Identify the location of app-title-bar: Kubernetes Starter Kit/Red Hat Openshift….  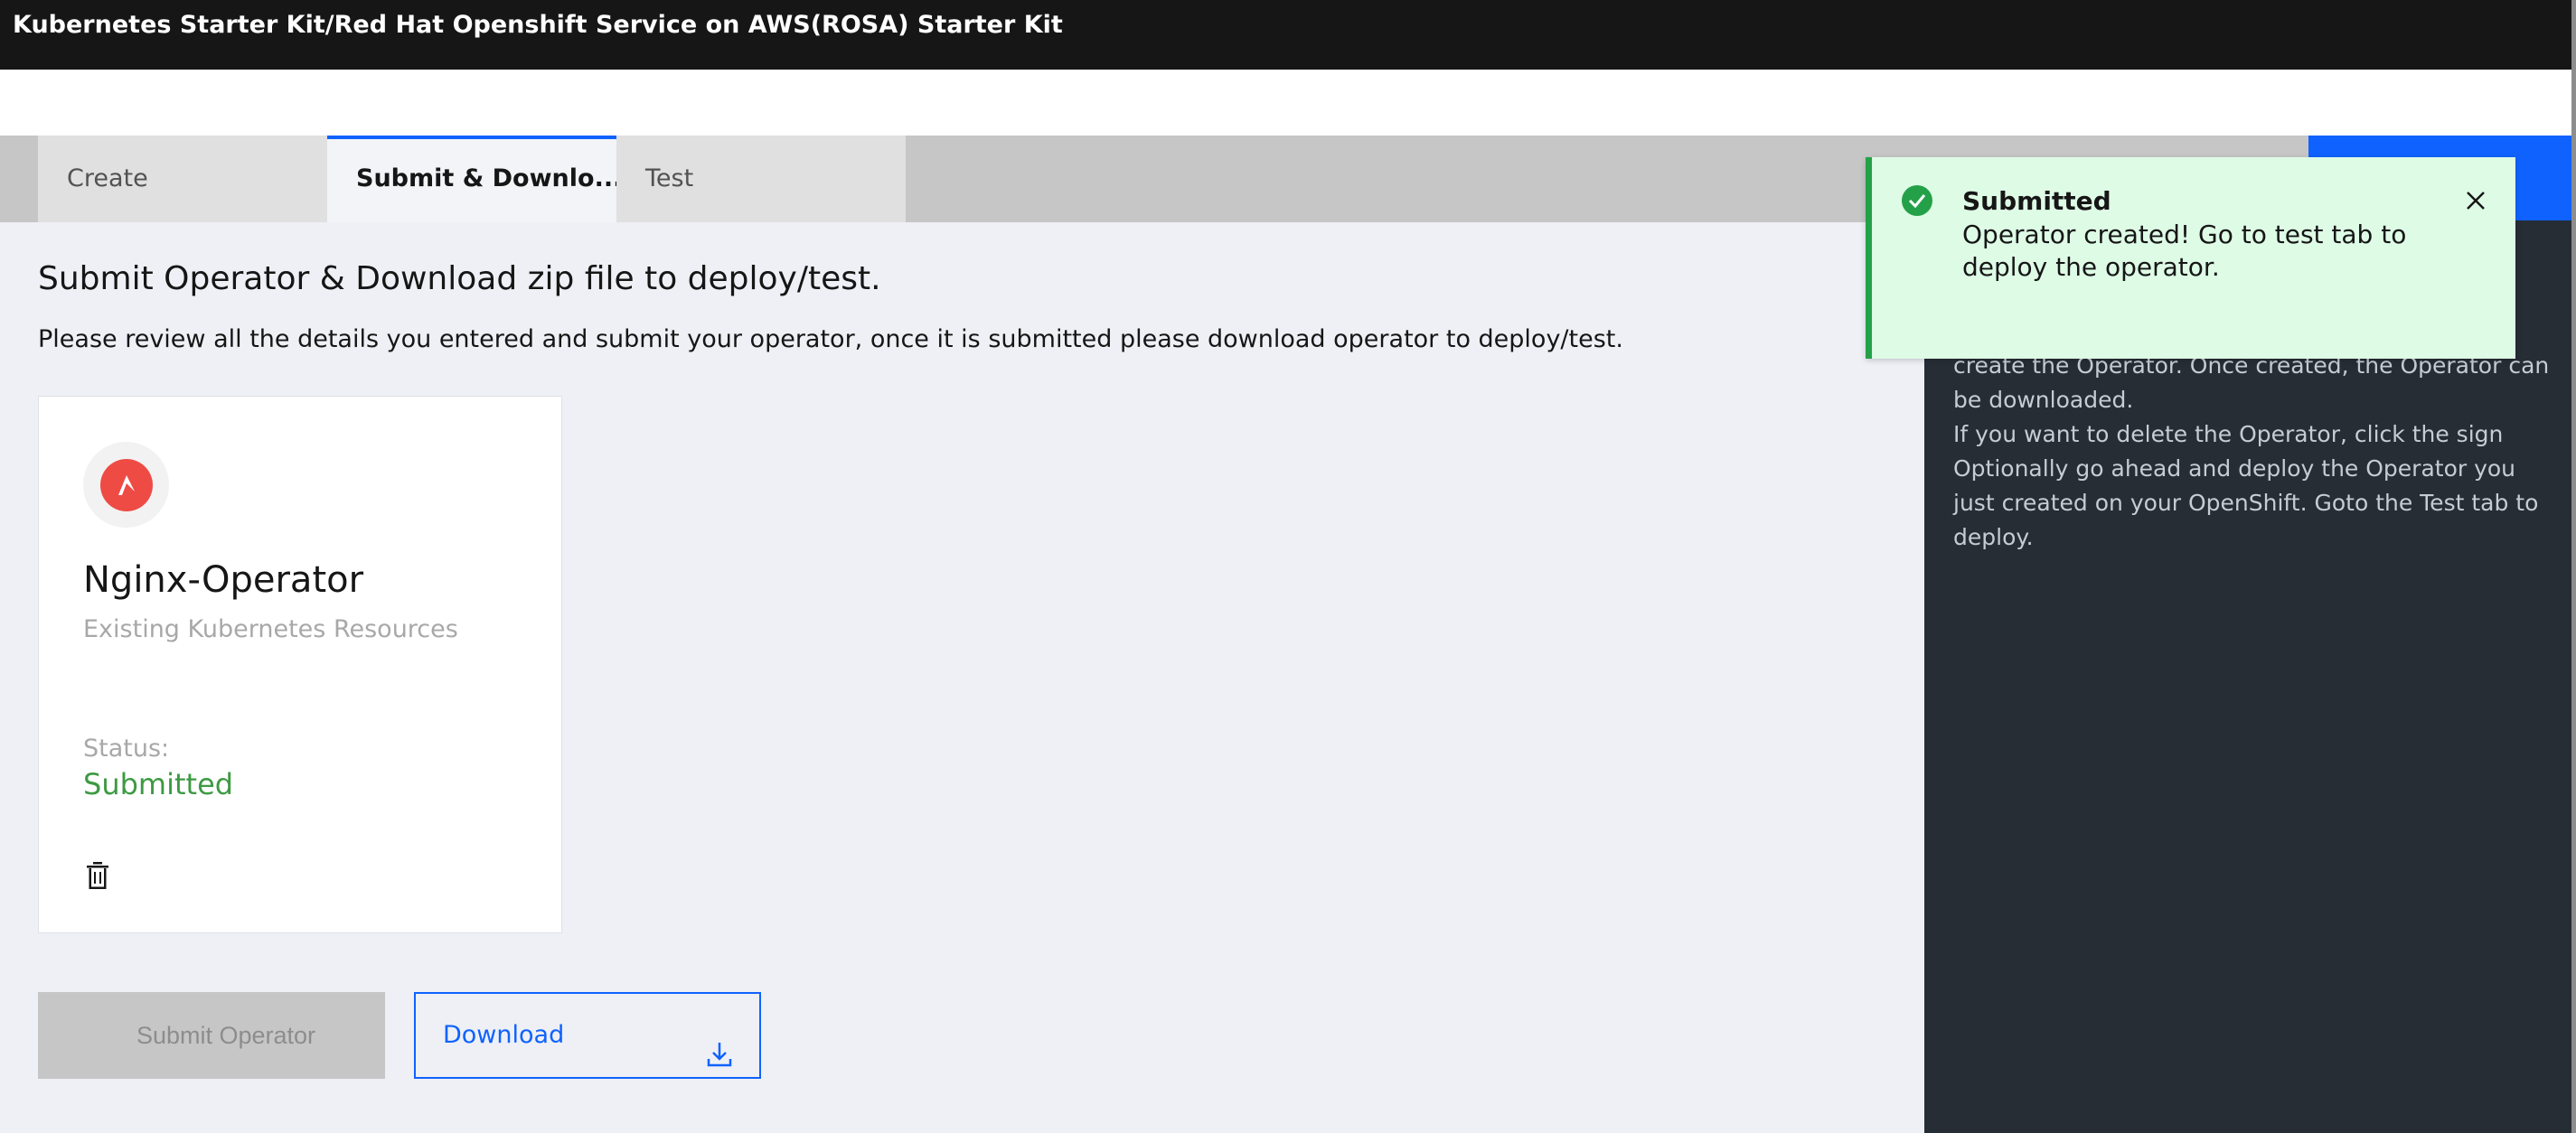
(1288, 35).